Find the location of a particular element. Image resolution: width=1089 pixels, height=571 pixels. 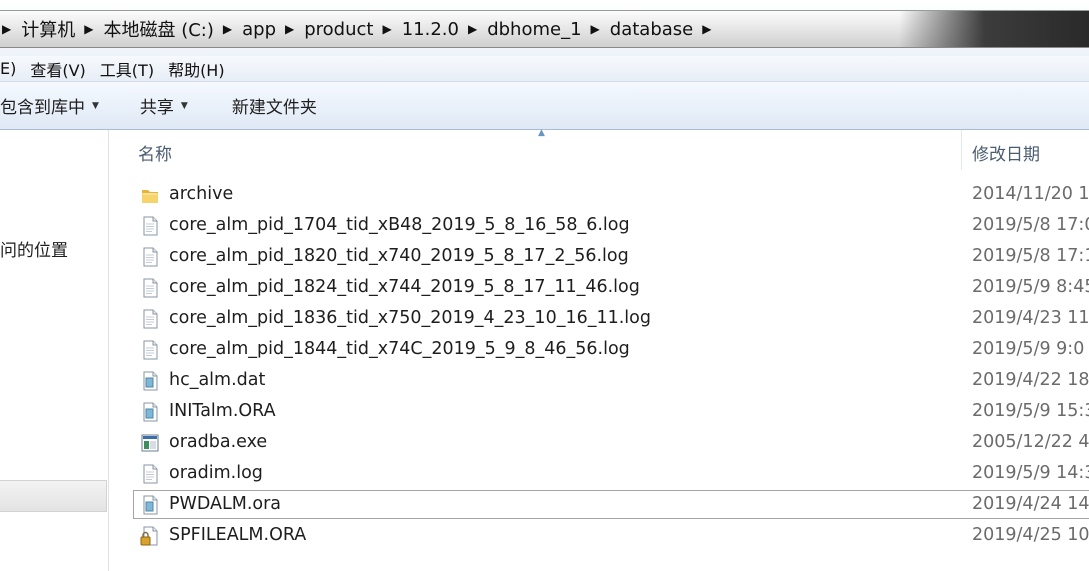

include-in-library-label: 包含到库中 is located at coordinates (42, 108).